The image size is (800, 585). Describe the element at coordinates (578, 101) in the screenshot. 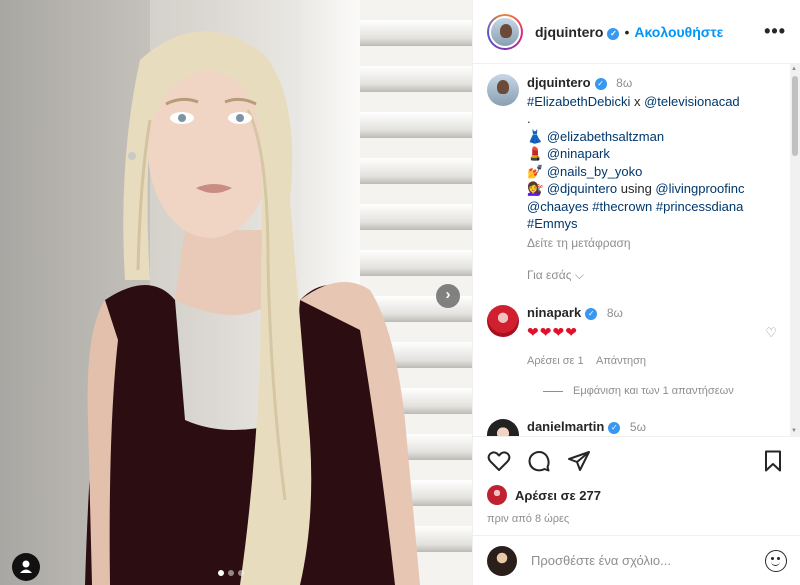

I see `hashtag-link: #ElizabethDebicki` at that location.